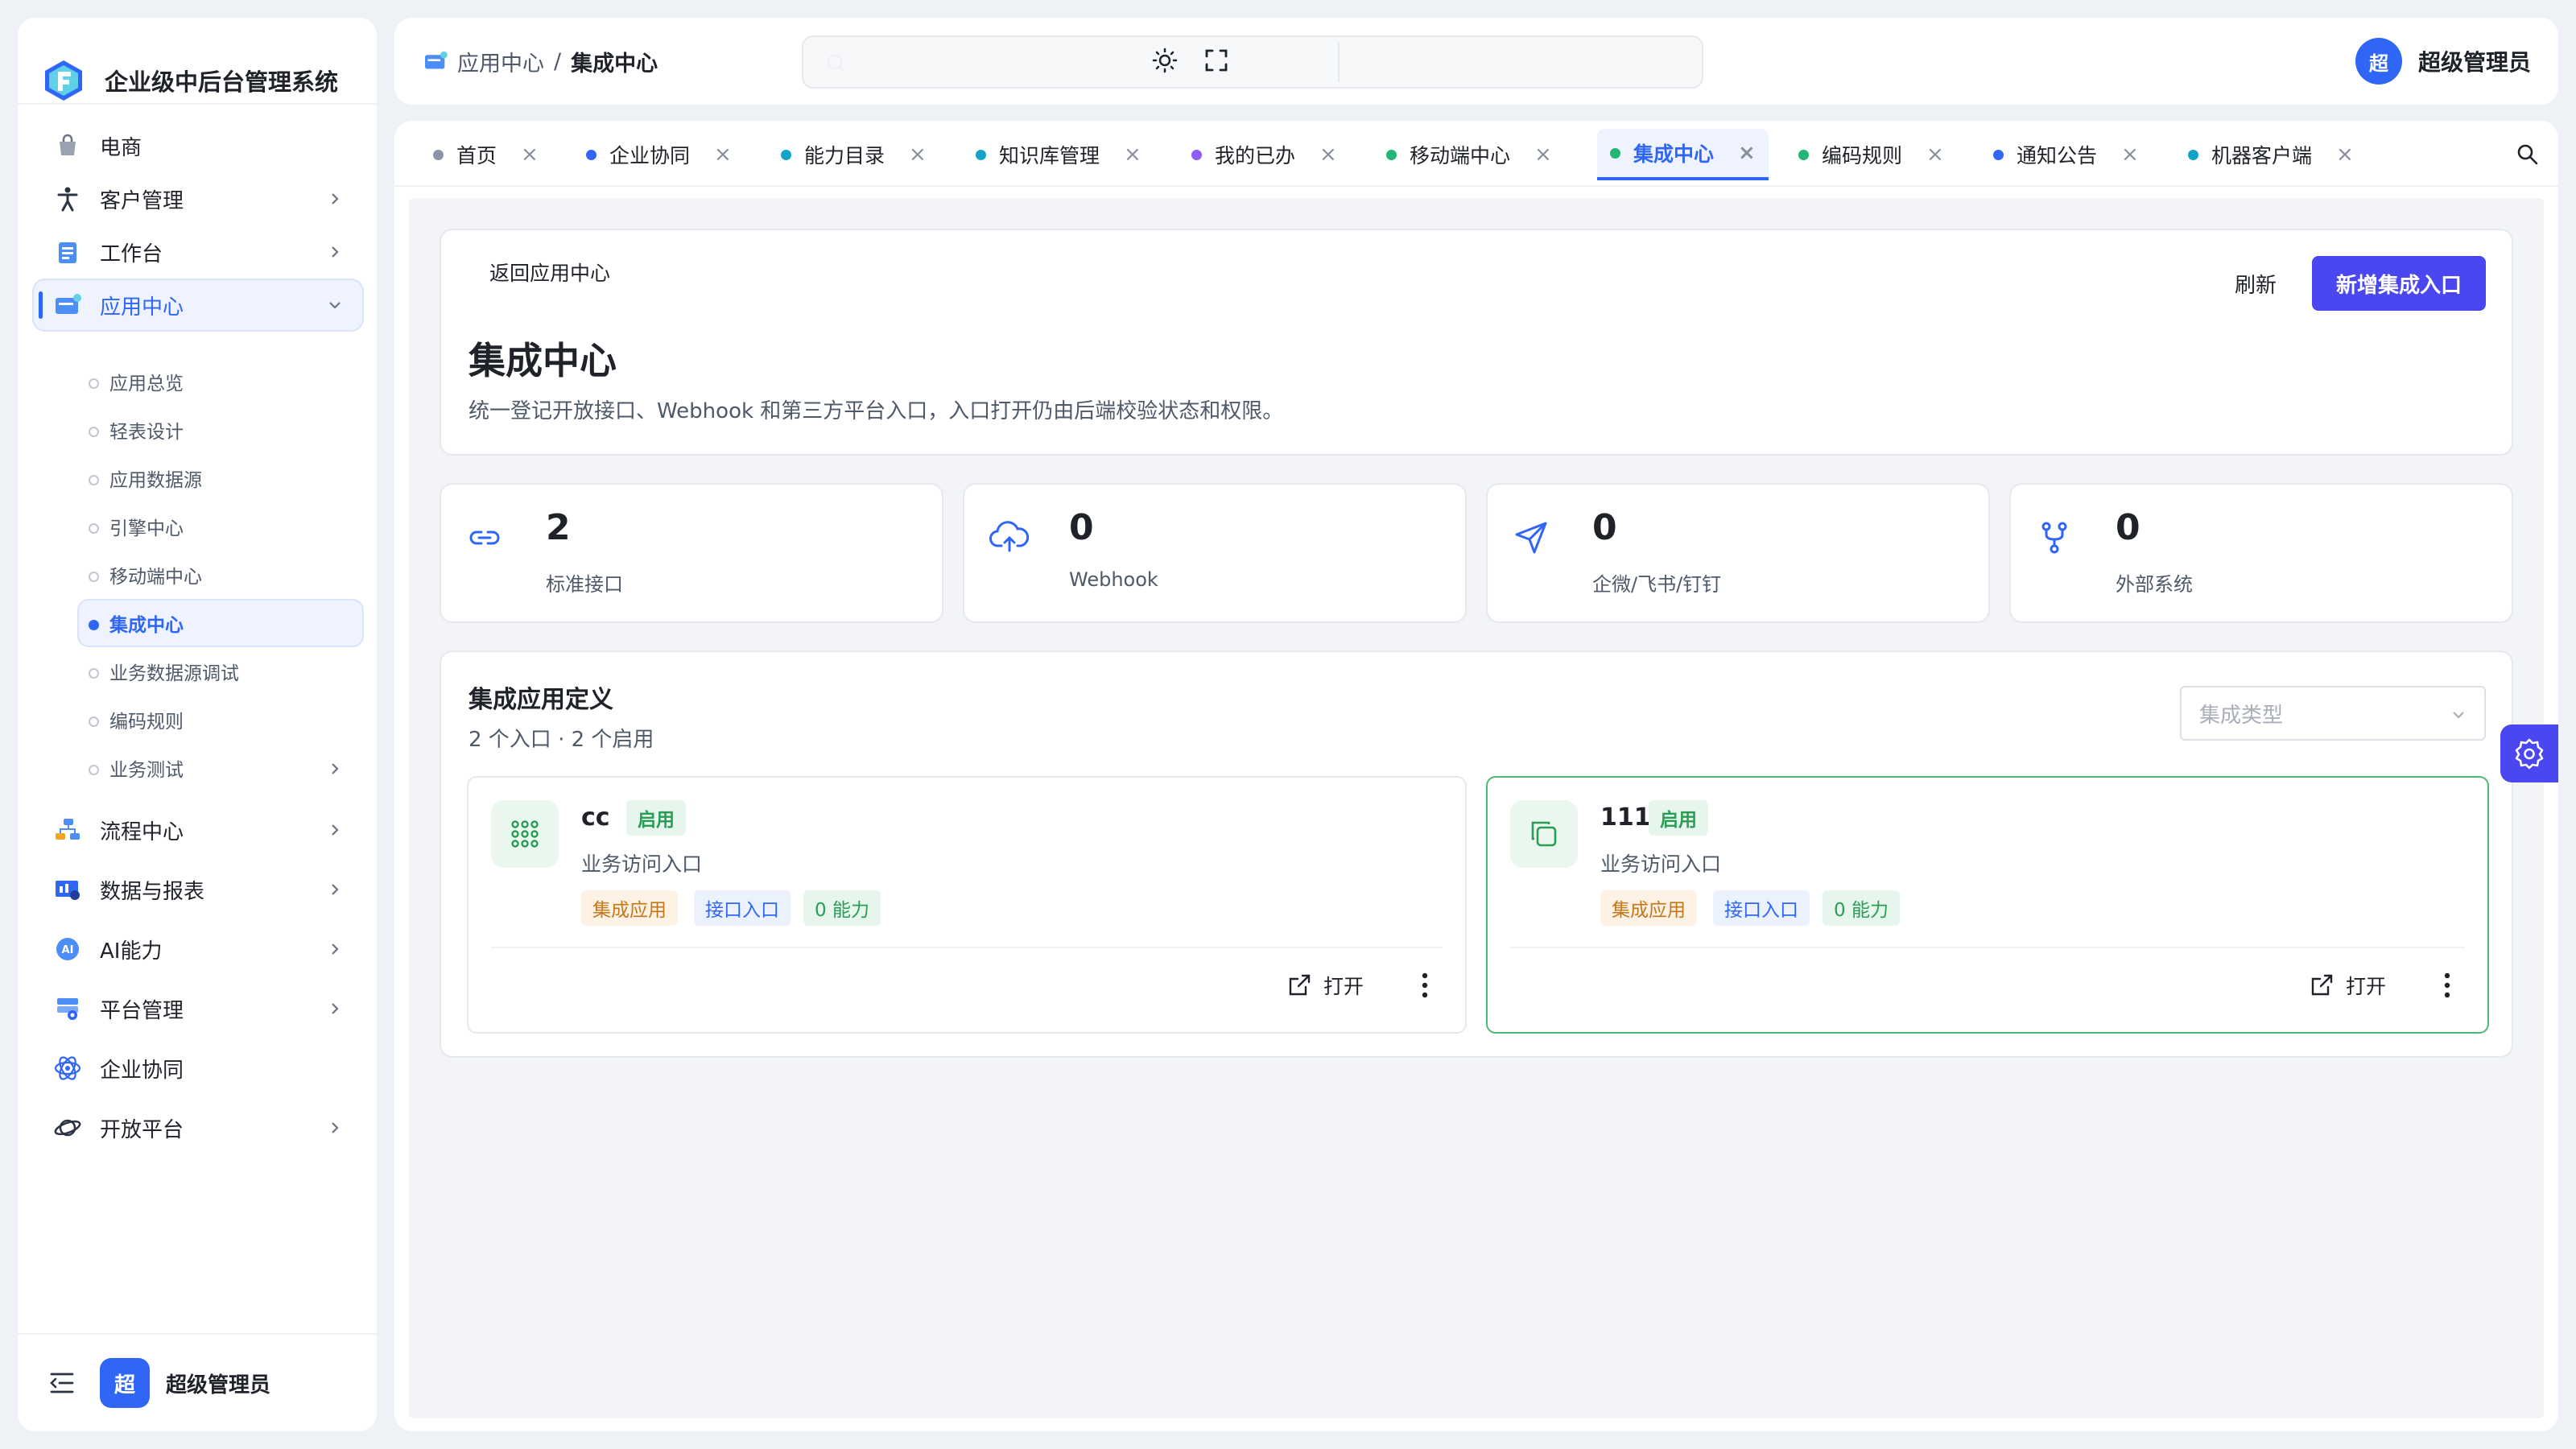 The height and width of the screenshot is (1449, 2576). What do you see at coordinates (1648, 908) in the screenshot?
I see `tag: 集成应用` at bounding box center [1648, 908].